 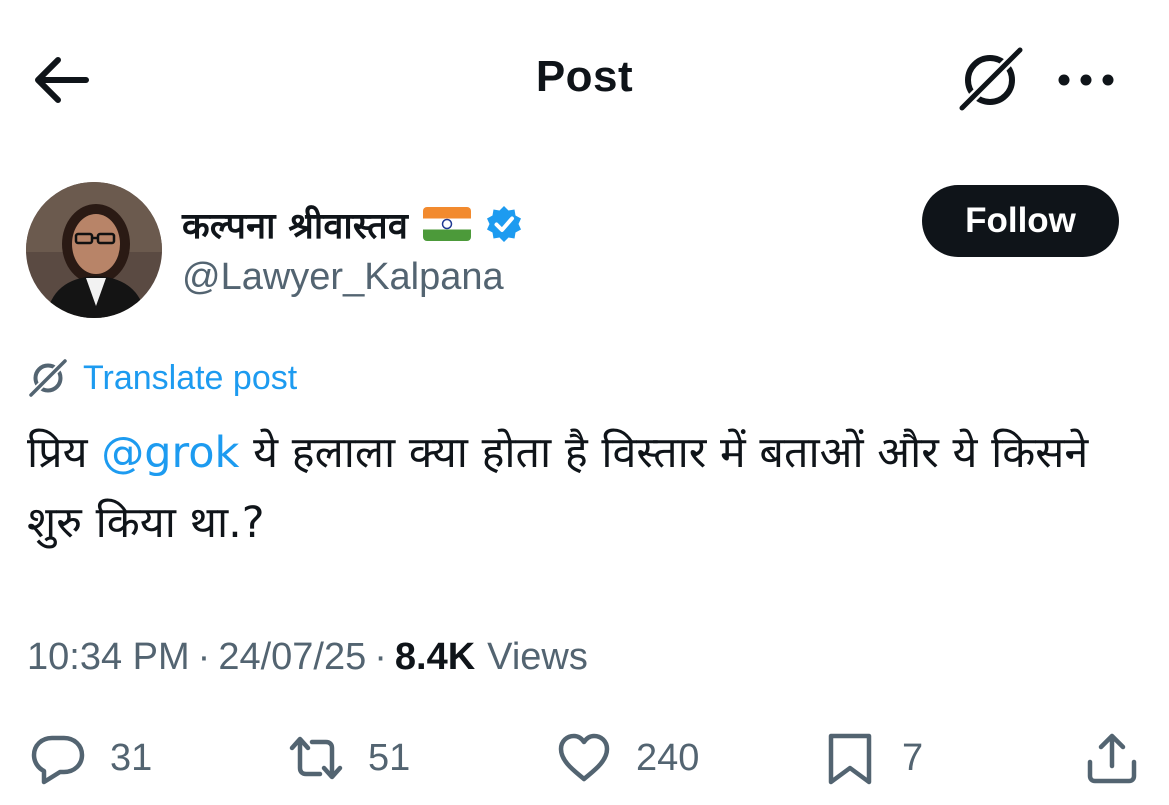 What do you see at coordinates (108, 657) in the screenshot?
I see `post-time: 10:34 PM` at bounding box center [108, 657].